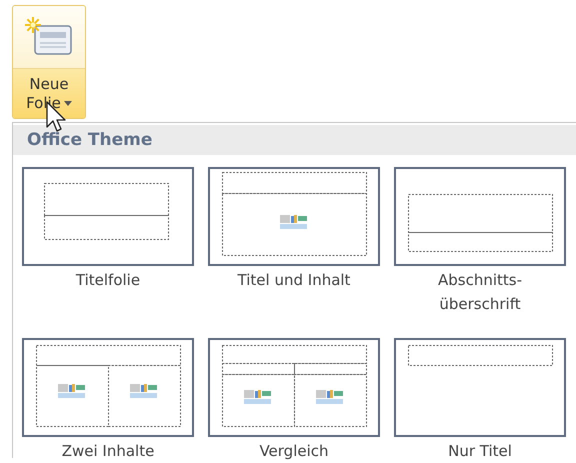 This screenshot has height=463, width=576. What do you see at coordinates (108, 451) in the screenshot?
I see `layout-label: Zwei Inhalte` at bounding box center [108, 451].